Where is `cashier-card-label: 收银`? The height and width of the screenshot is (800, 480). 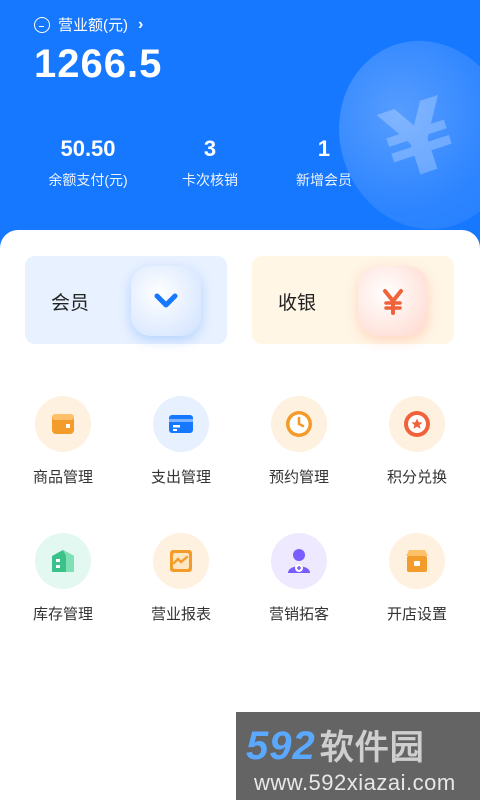
cashier-card-label: 收银 is located at coordinates (297, 303).